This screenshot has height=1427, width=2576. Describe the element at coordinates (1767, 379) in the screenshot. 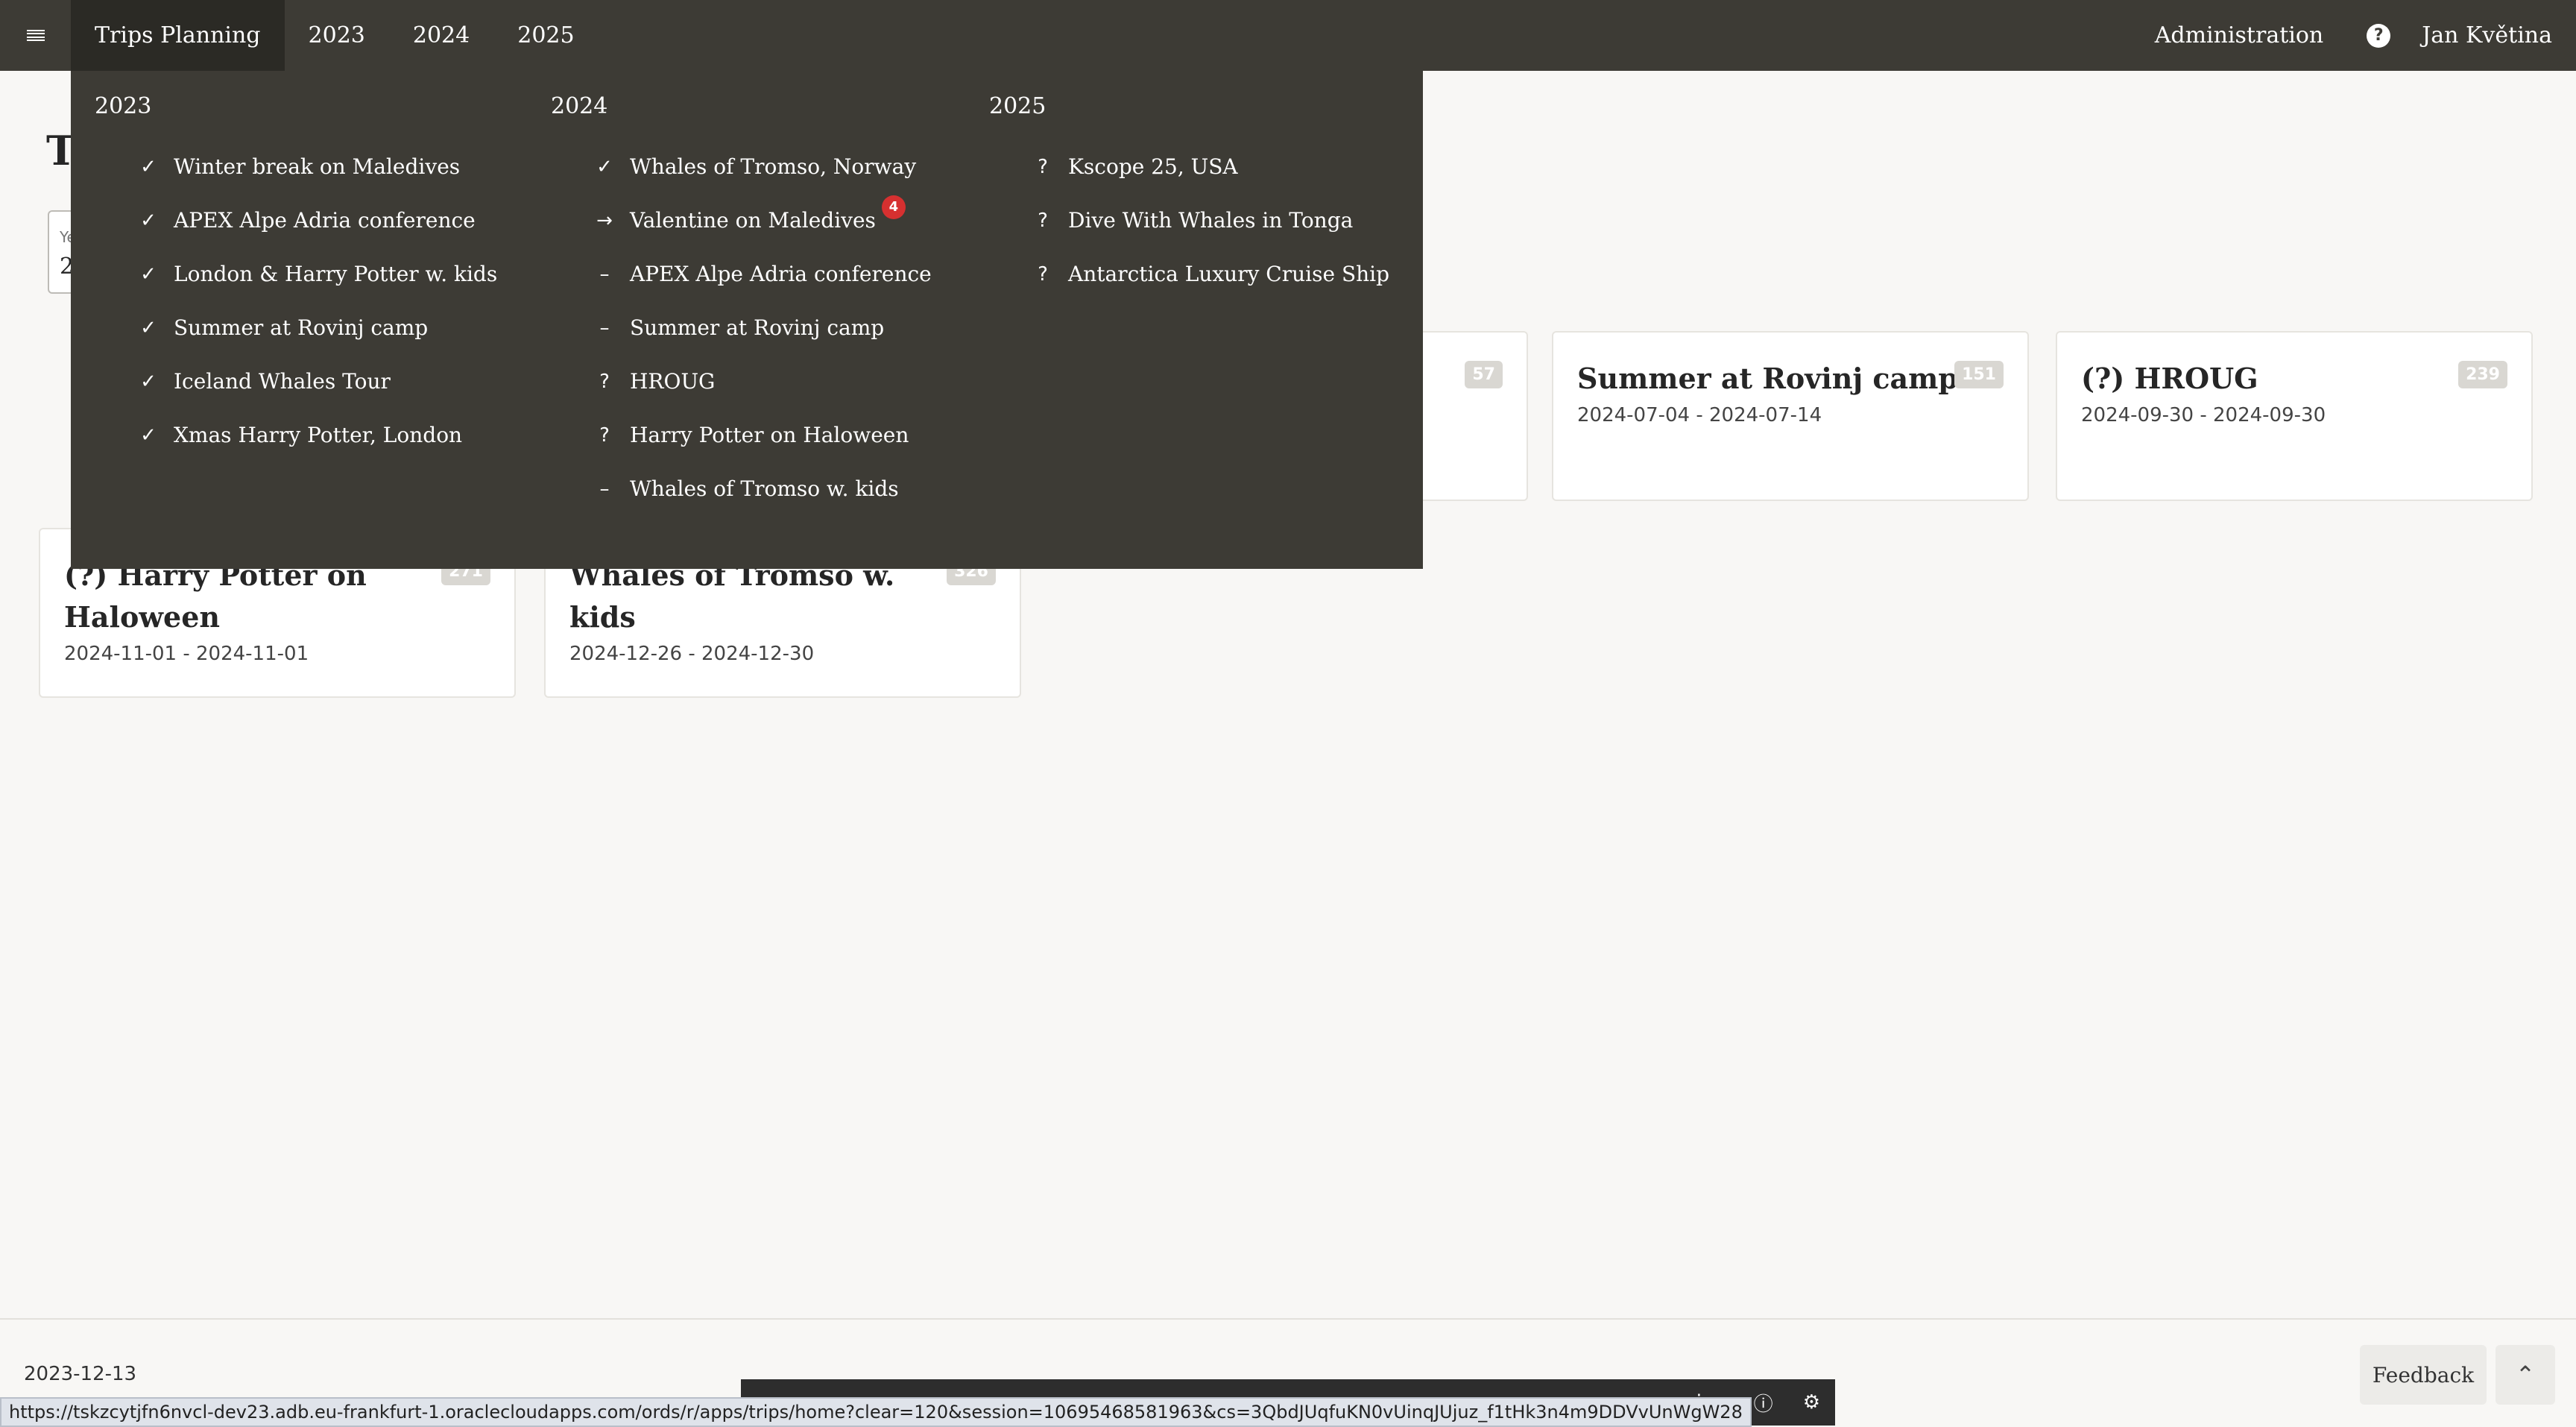

I see `trip-card-title: Summer at Rovinj camp` at that location.